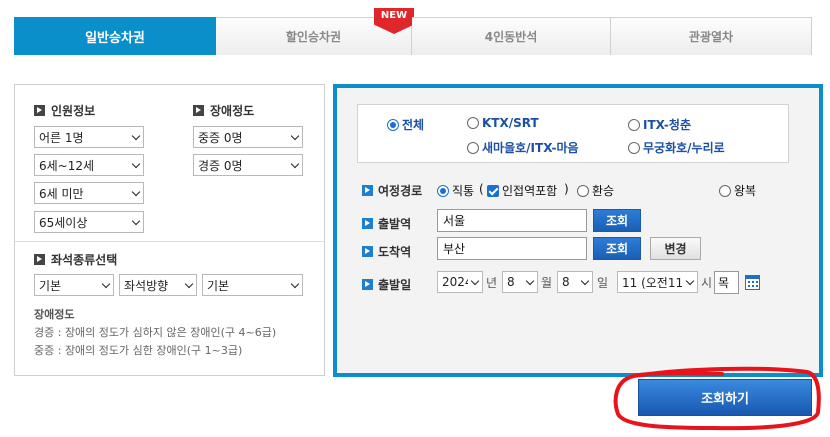  Describe the element at coordinates (492, 283) in the screenshot. I see `year-unit: 년` at that location.